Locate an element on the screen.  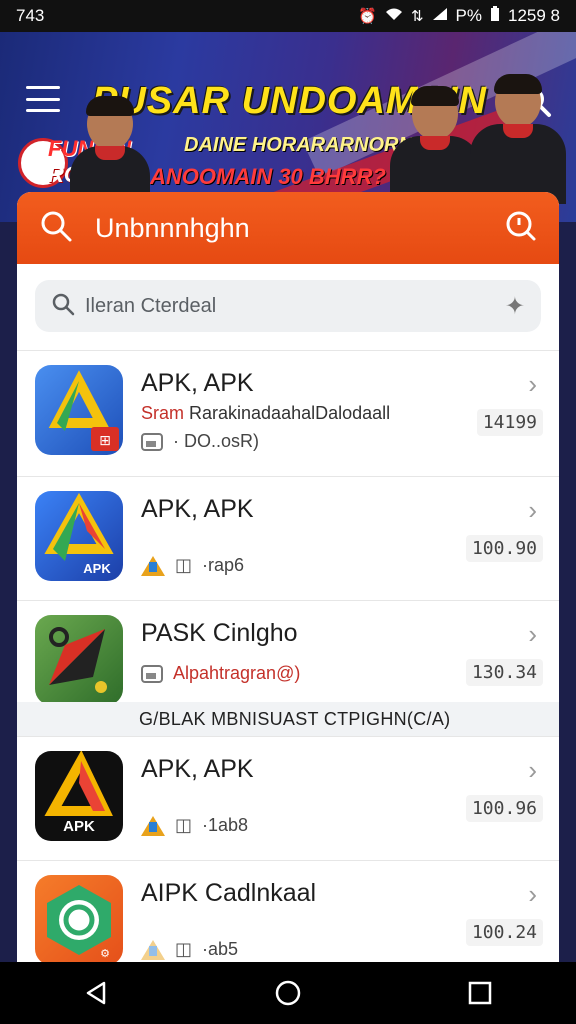
home-icon is located at coordinates (288, 993).